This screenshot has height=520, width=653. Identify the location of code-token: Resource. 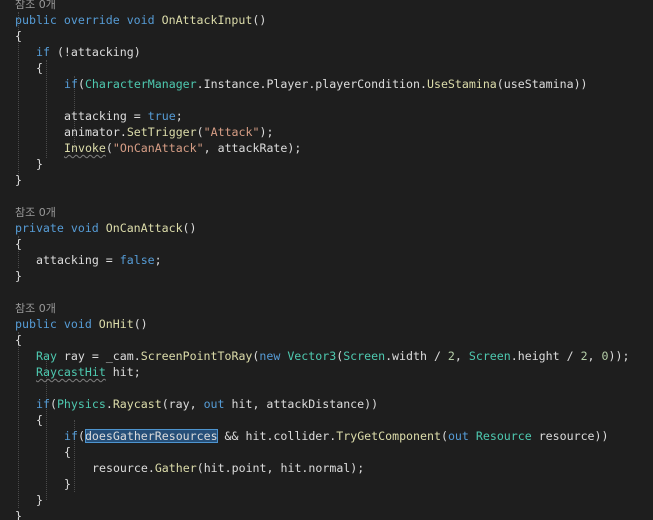
(503, 436).